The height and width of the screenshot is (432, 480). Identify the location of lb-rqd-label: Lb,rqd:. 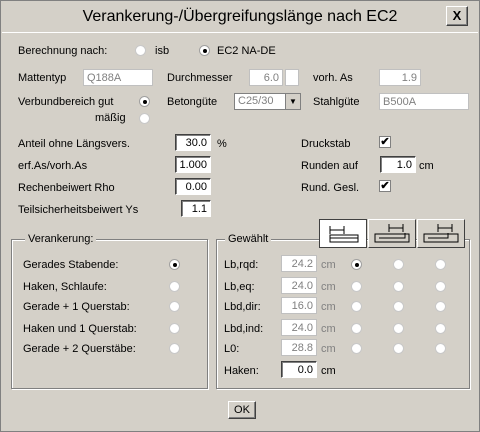
(241, 265).